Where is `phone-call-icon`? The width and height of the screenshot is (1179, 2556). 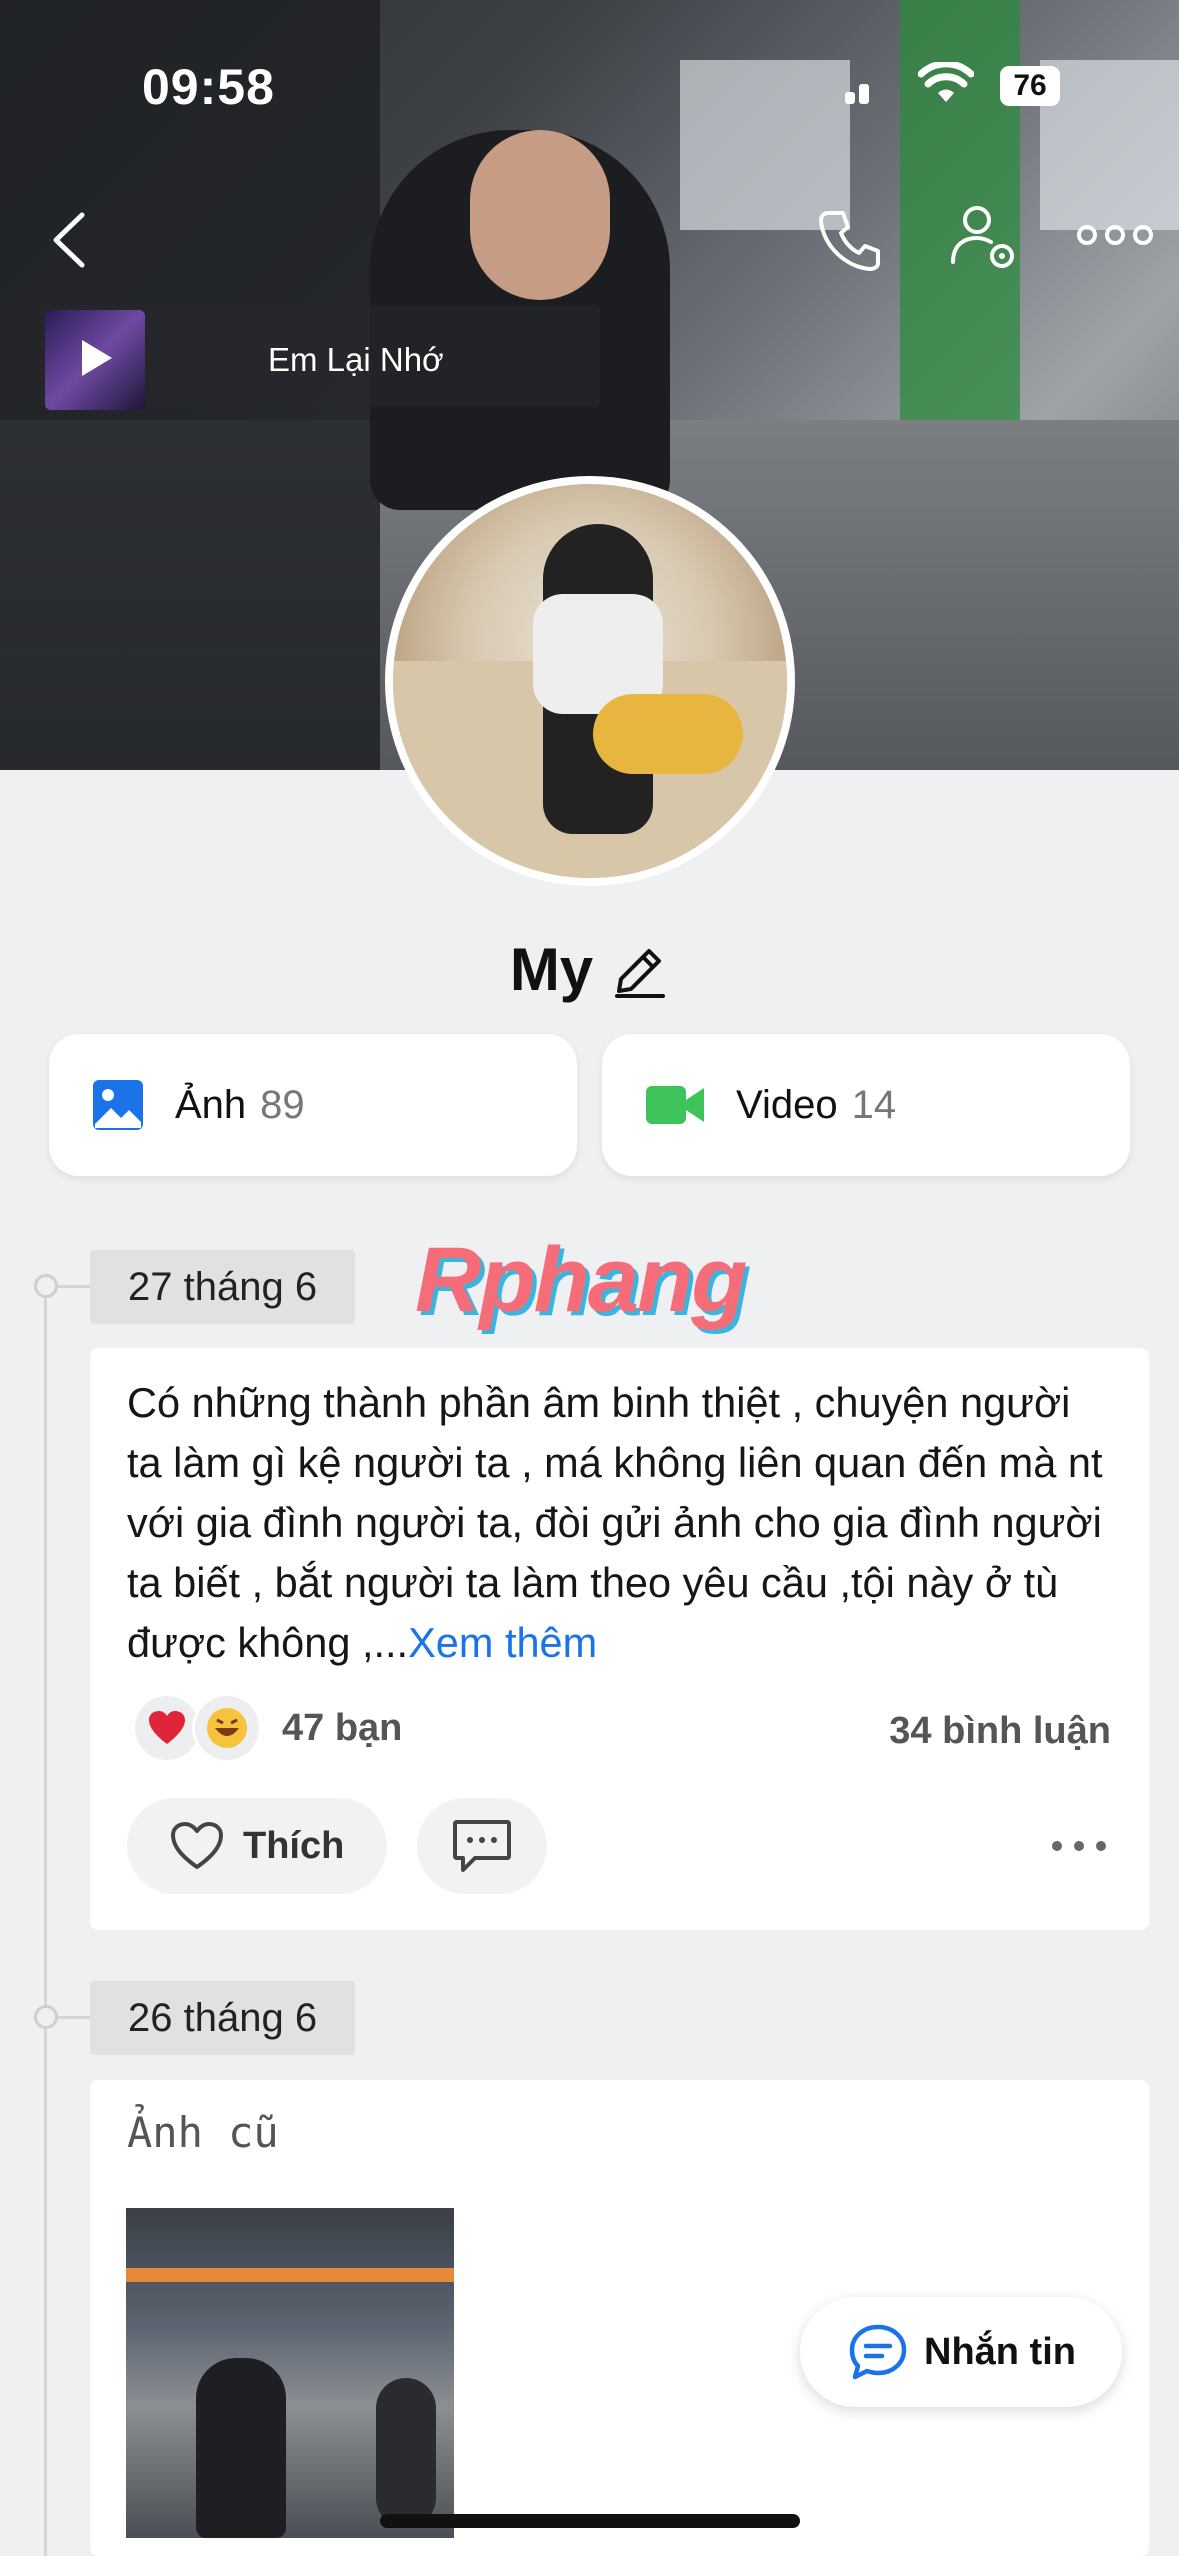 phone-call-icon is located at coordinates (850, 240).